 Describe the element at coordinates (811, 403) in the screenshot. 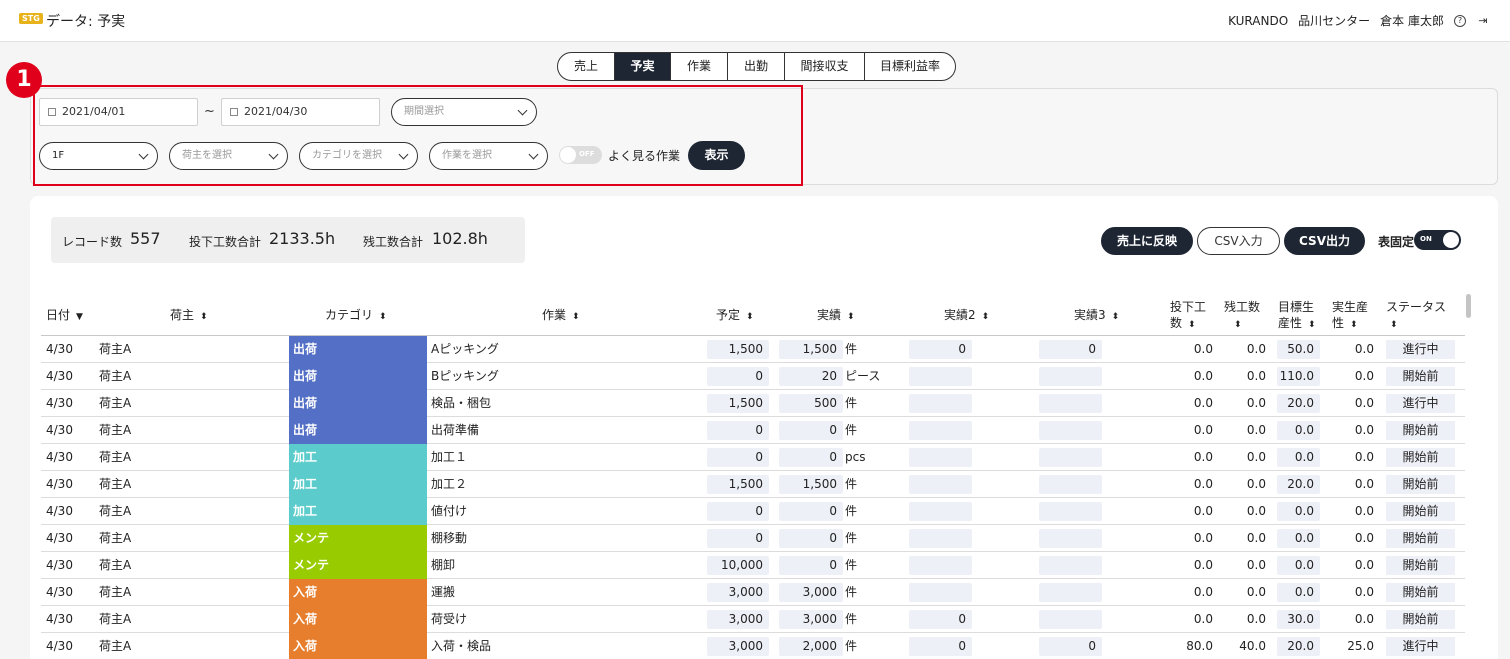

I see `actual-input: 500` at that location.